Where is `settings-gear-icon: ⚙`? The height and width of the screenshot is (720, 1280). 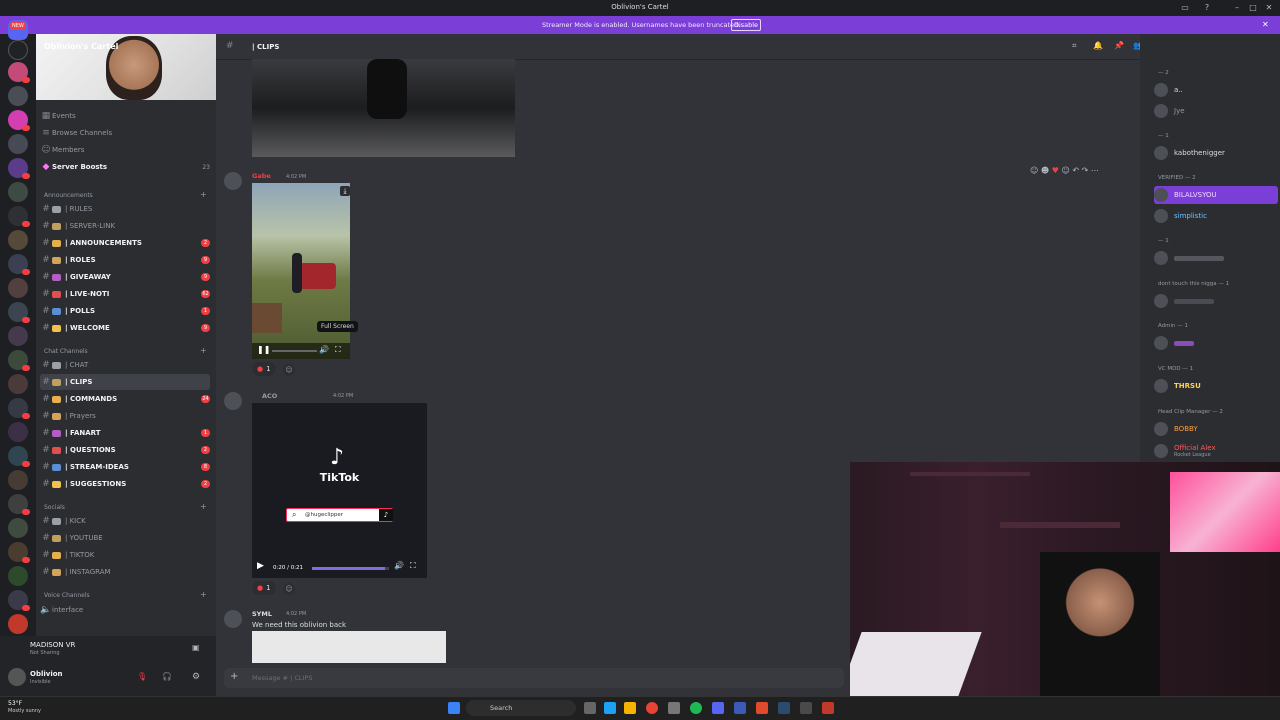 settings-gear-icon: ⚙ is located at coordinates (196, 677).